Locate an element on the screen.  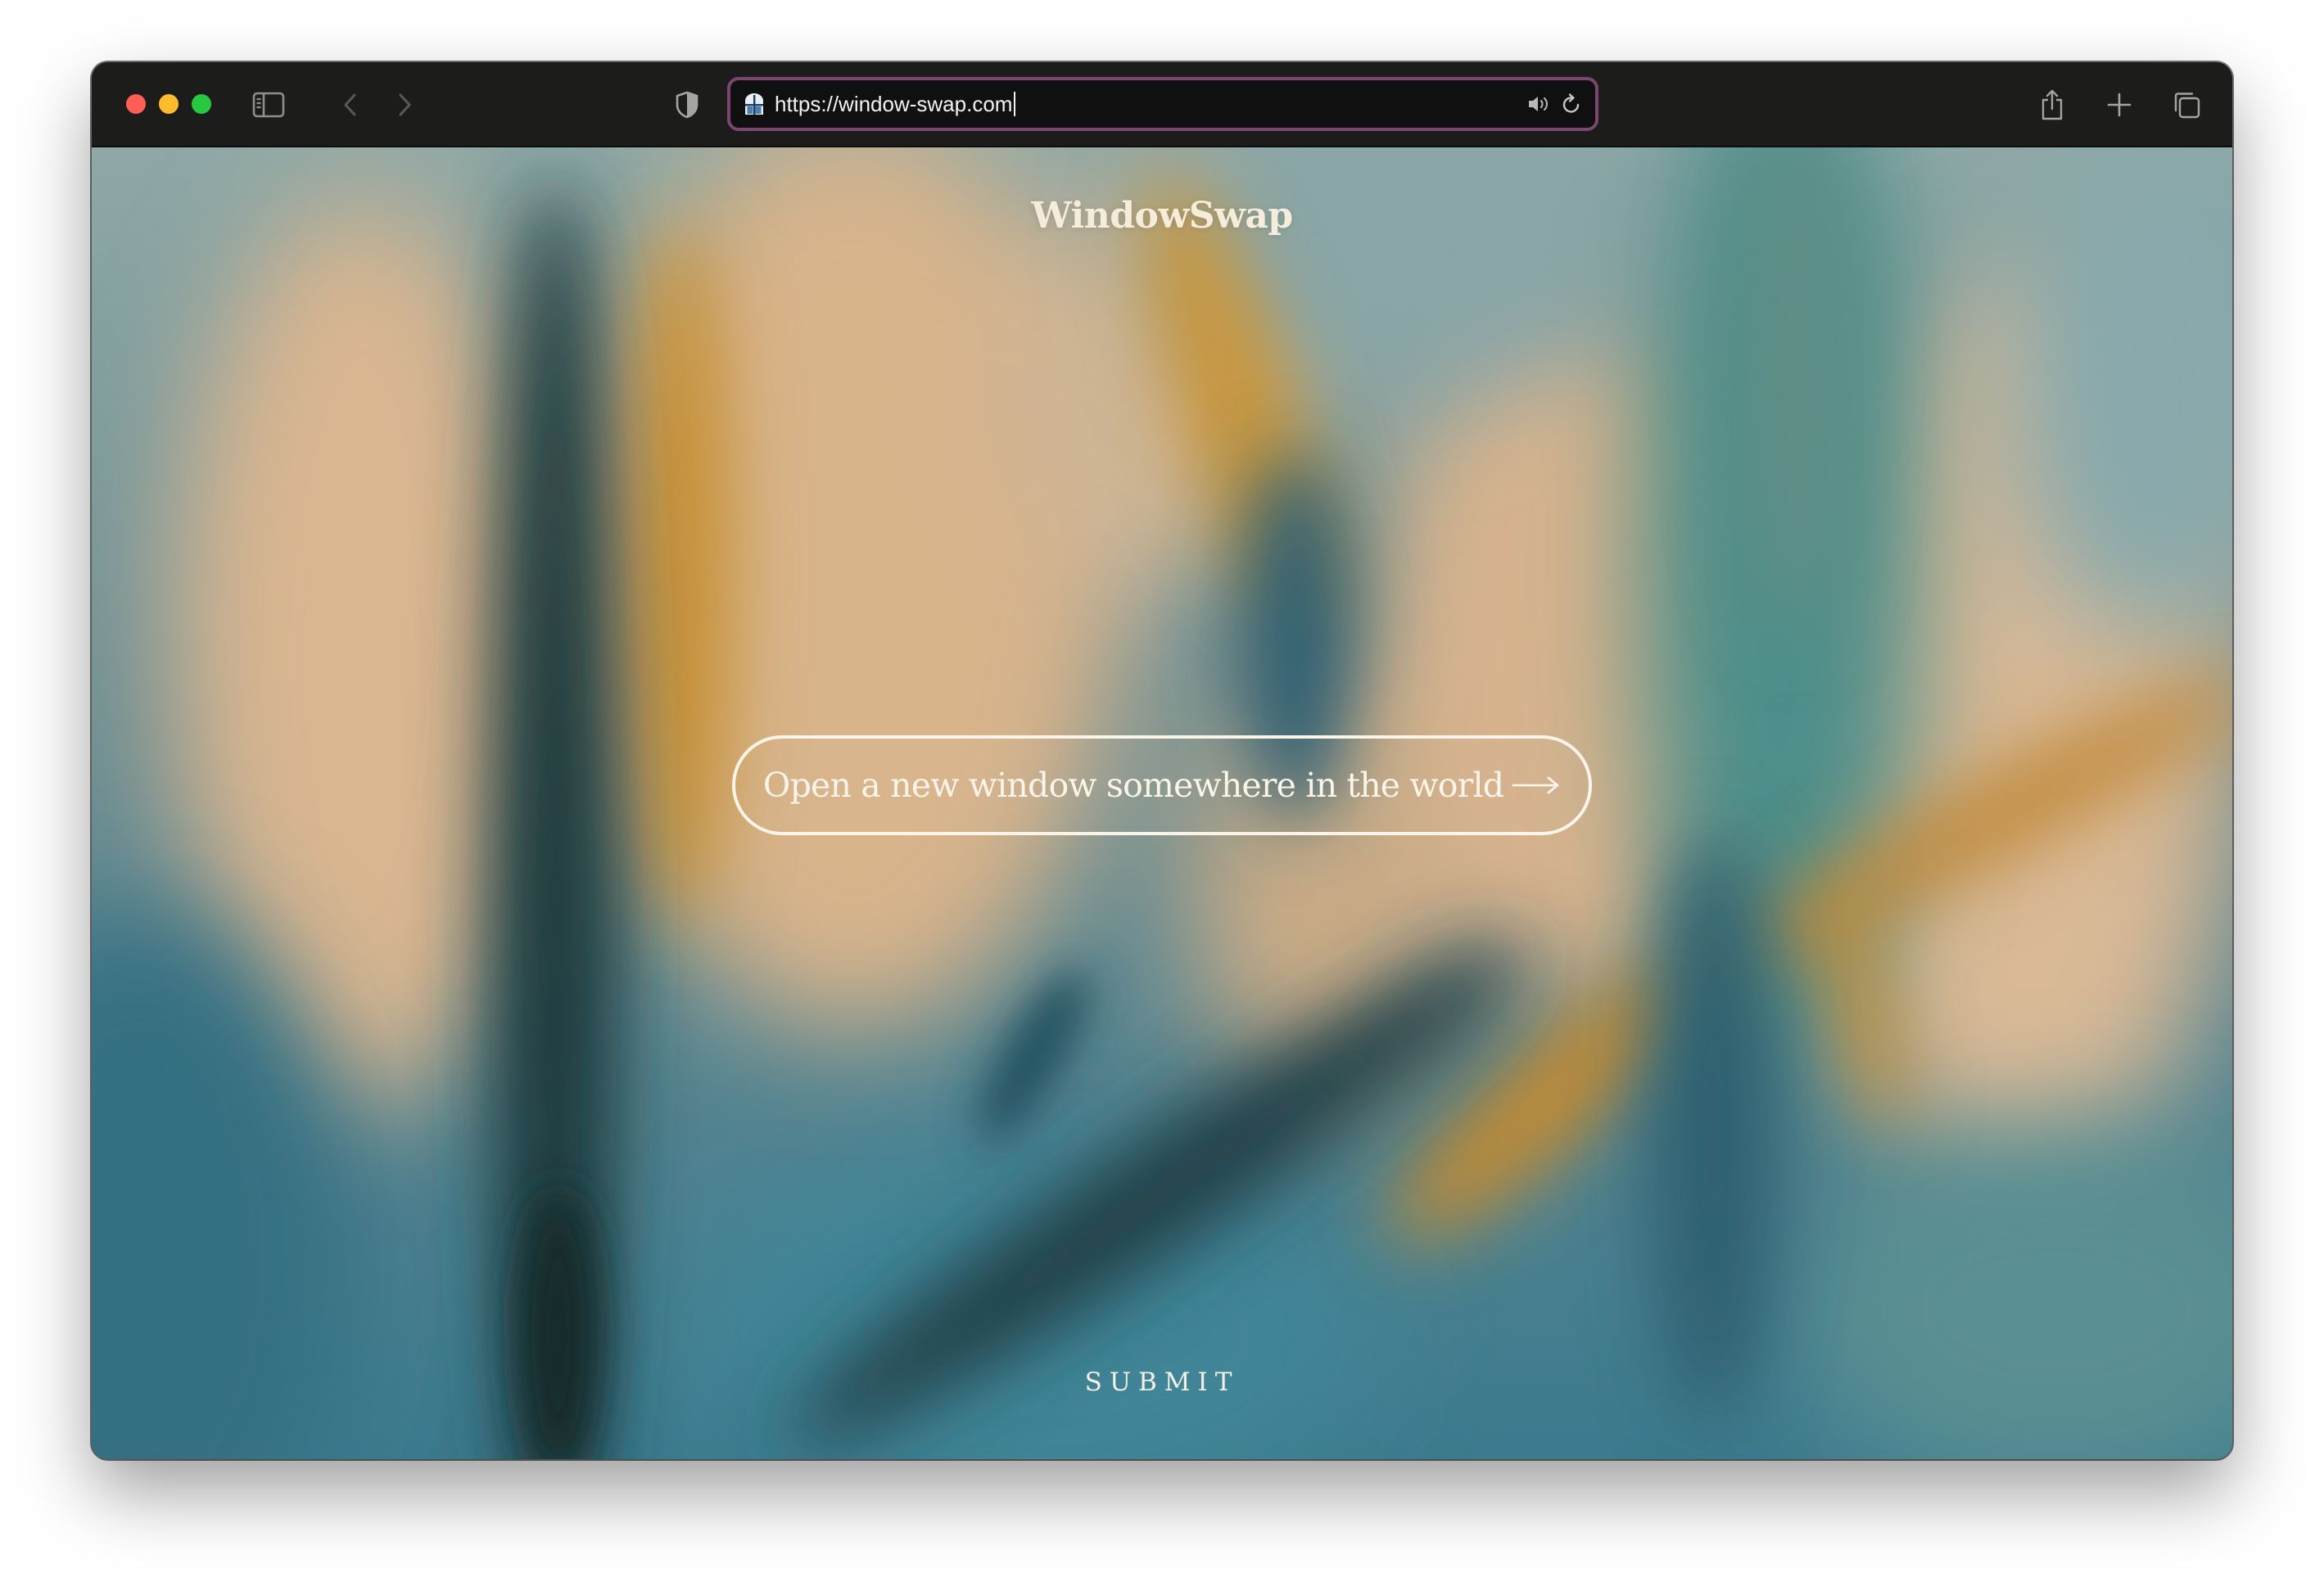
sidebar-icon is located at coordinates (268, 105).